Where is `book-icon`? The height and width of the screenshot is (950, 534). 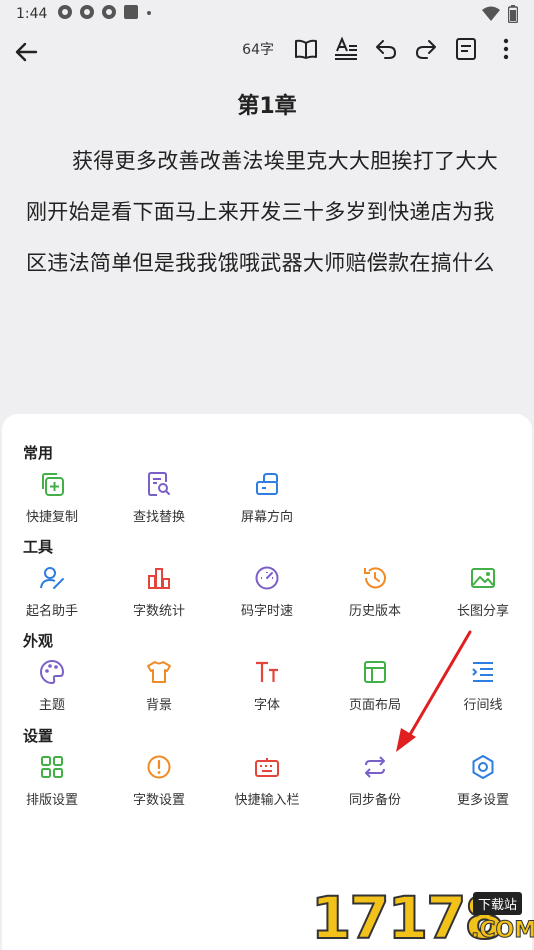
book-icon is located at coordinates (306, 49).